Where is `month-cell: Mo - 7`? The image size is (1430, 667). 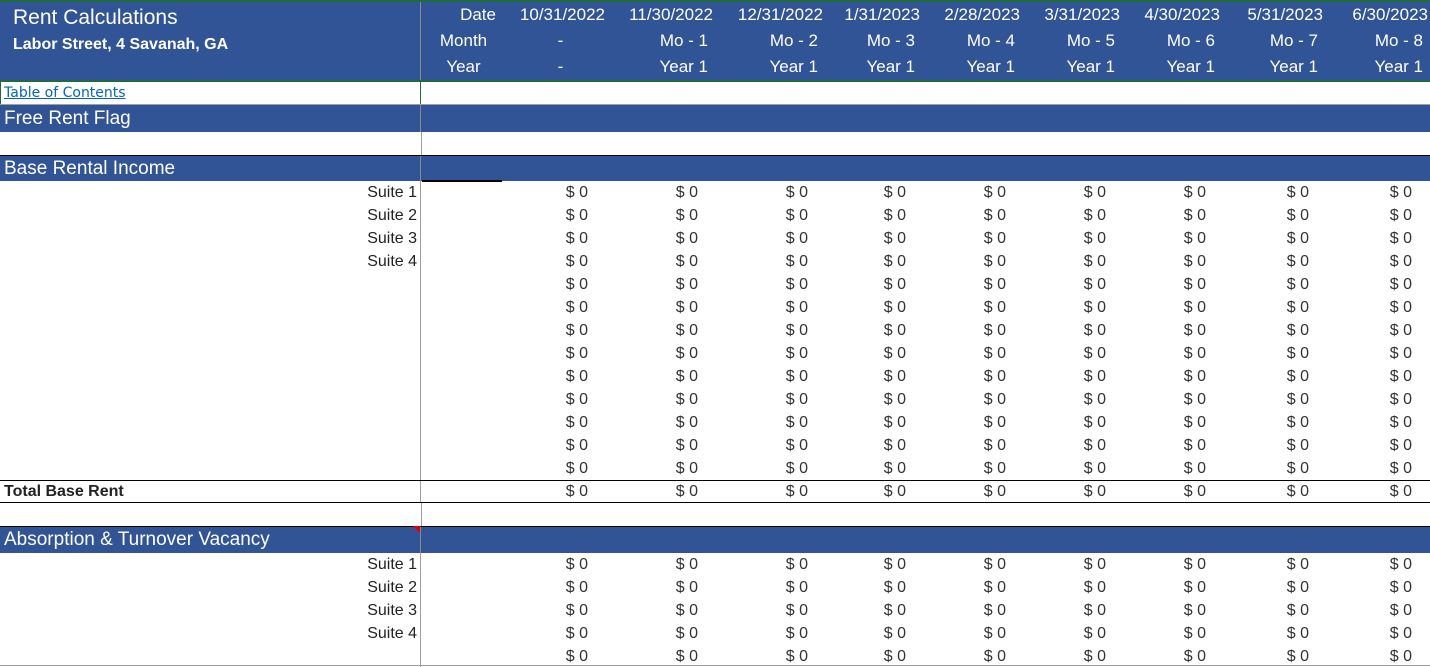 month-cell: Mo - 7 is located at coordinates (1269, 41).